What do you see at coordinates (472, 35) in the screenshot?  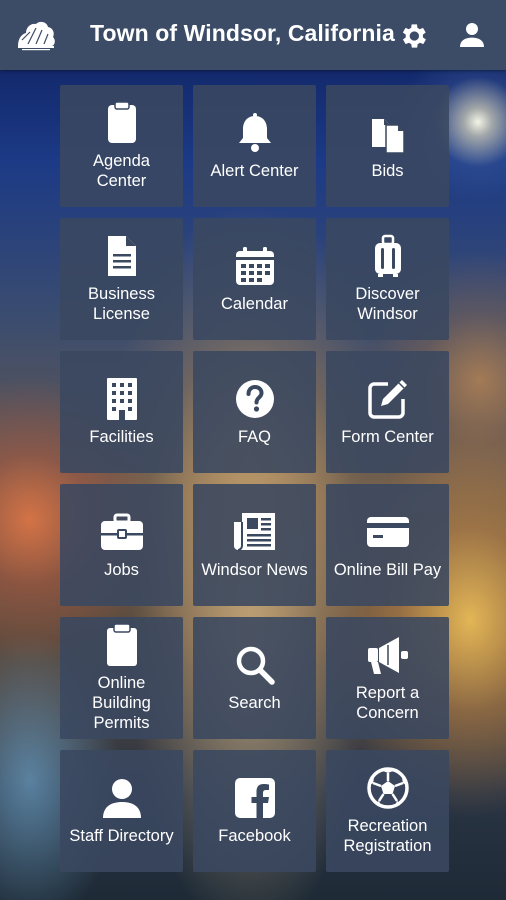 I see `user-icon` at bounding box center [472, 35].